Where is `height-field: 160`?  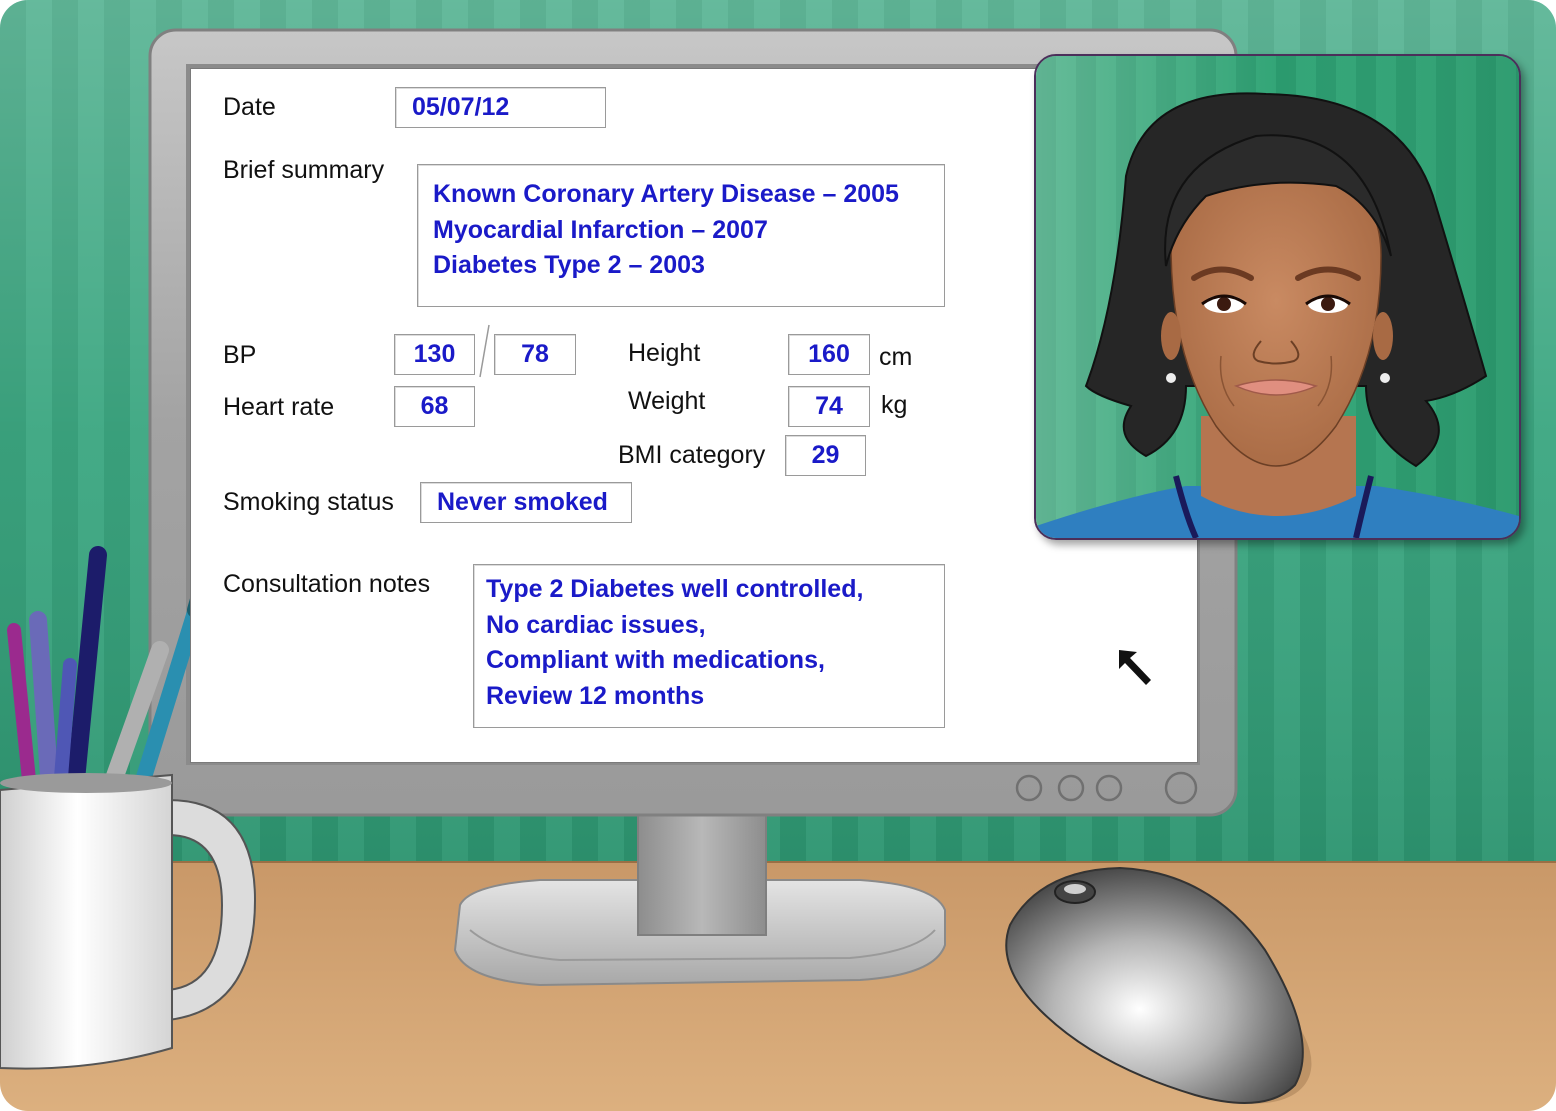 height-field: 160 is located at coordinates (829, 354).